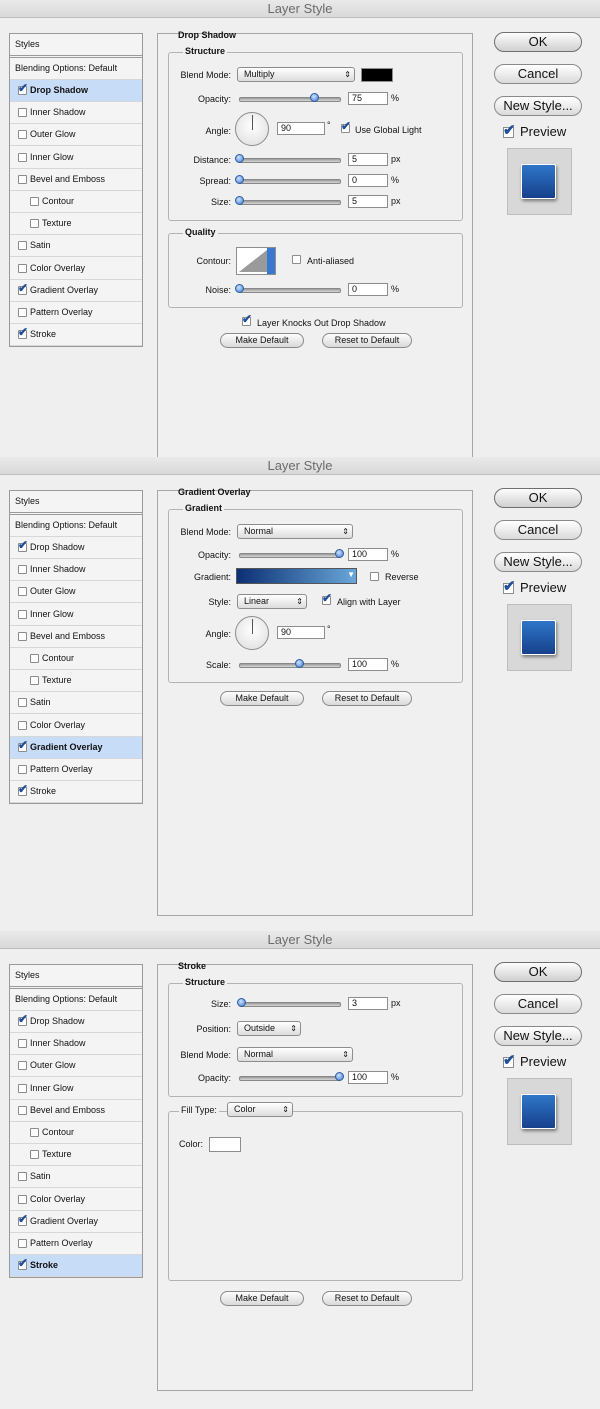 This screenshot has width=600, height=1409. What do you see at coordinates (239, 200) in the screenshot?
I see `size-slider-thumb` at bounding box center [239, 200].